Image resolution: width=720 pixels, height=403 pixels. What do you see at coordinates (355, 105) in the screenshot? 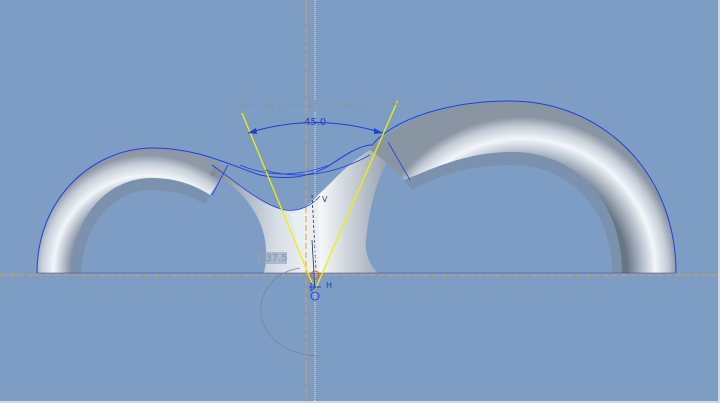
I see `dimension-right-width-value: 46.2` at bounding box center [355, 105].